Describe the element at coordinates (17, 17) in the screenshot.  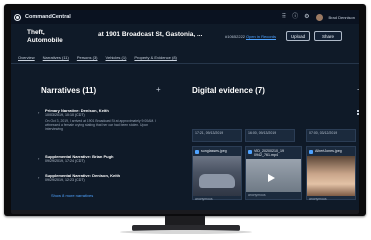
I see `app-logo-icon` at that location.